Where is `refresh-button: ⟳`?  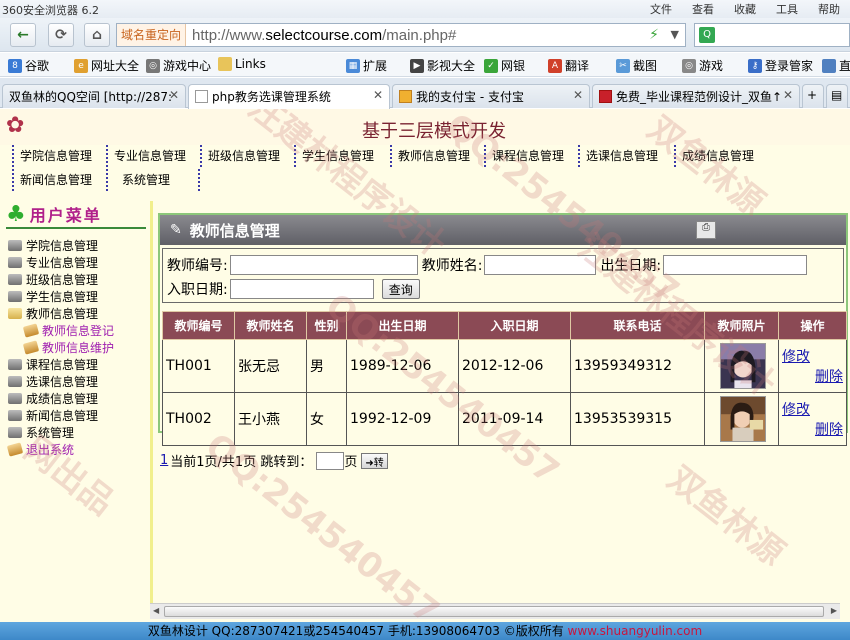
refresh-button: ⟳ is located at coordinates (61, 35).